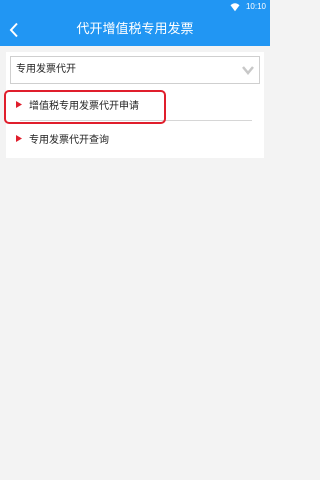  What do you see at coordinates (69, 140) in the screenshot?
I see `menu-item-label: 专用发票代开查询` at bounding box center [69, 140].